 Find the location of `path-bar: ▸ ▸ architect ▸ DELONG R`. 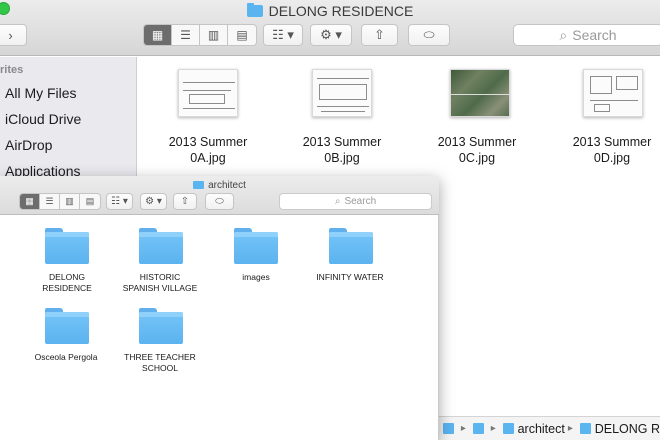

path-bar: ▸ ▸ architect ▸ DELONG R is located at coordinates (548, 428).